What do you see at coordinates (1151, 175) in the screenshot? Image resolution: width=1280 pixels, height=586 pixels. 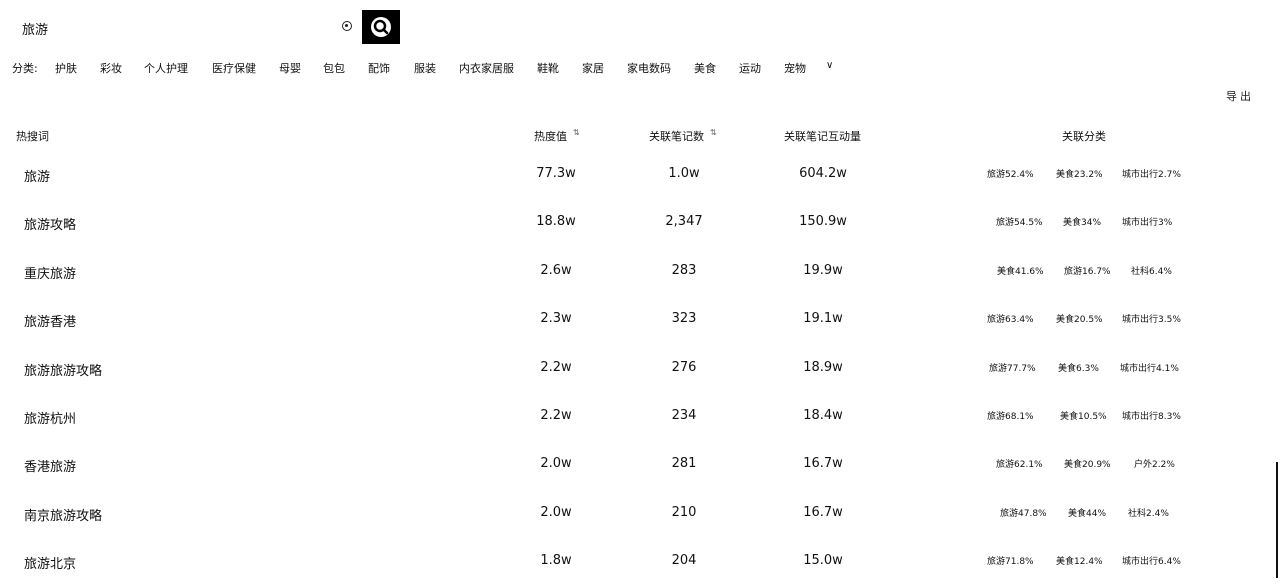 I see `category-tag: 城市出行2.7%` at bounding box center [1151, 175].